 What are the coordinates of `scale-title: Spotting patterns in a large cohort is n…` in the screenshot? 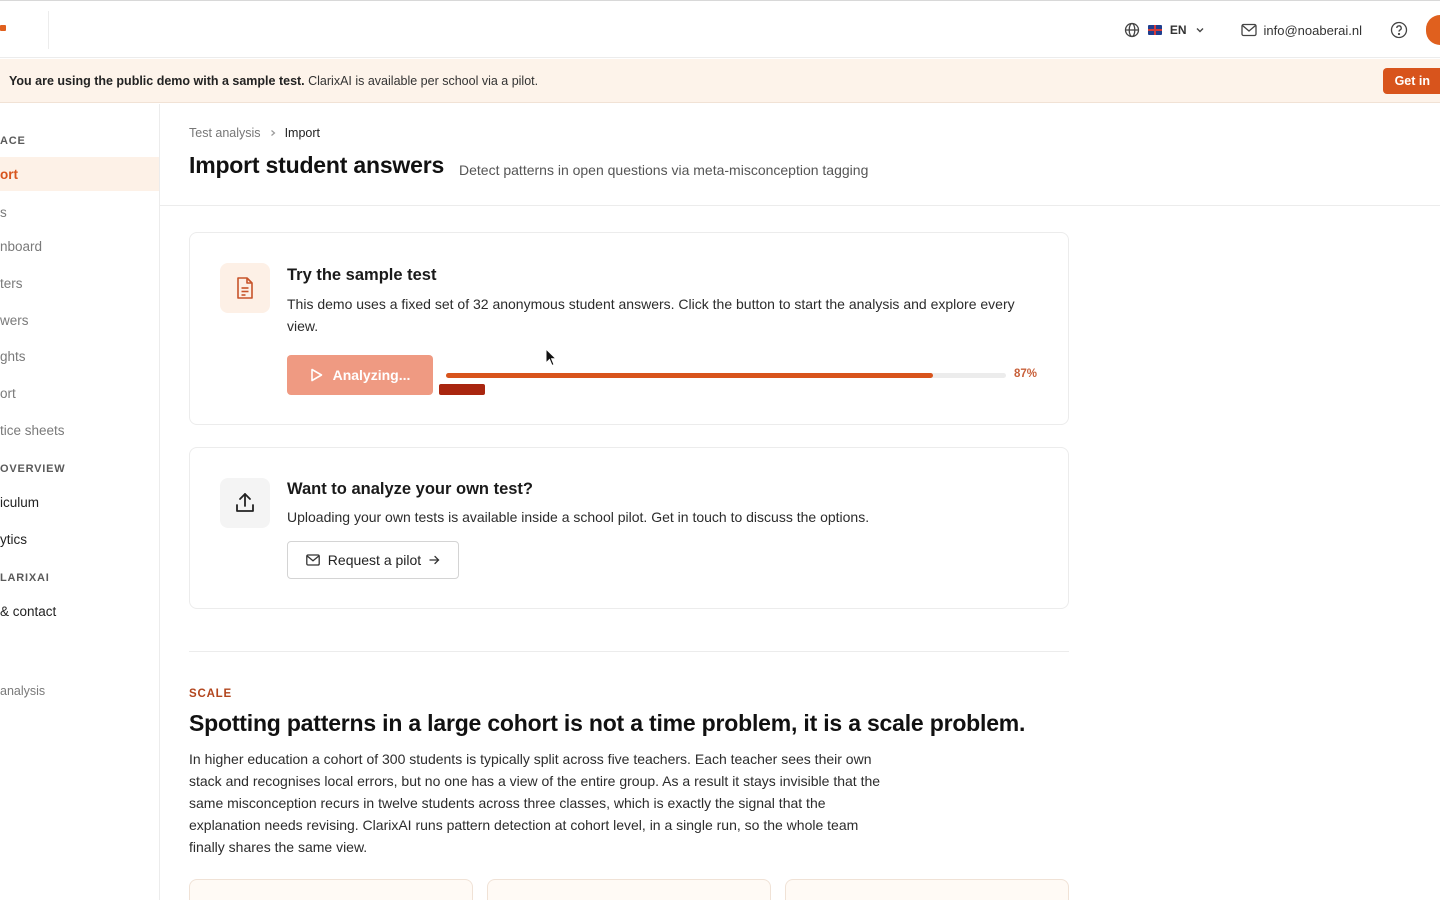 It's located at (607, 723).